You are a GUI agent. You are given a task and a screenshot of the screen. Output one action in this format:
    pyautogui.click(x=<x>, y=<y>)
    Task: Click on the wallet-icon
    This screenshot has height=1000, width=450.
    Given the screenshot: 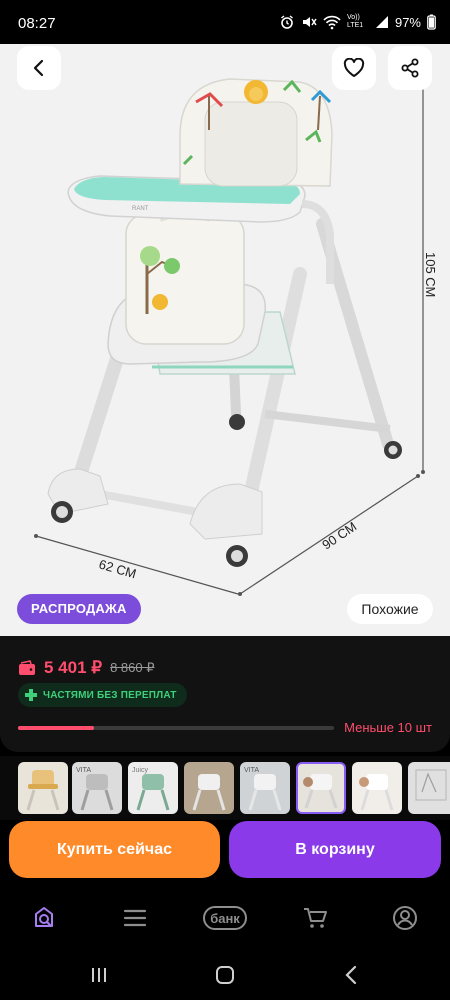 What is the action you would take?
    pyautogui.click(x=27, y=667)
    